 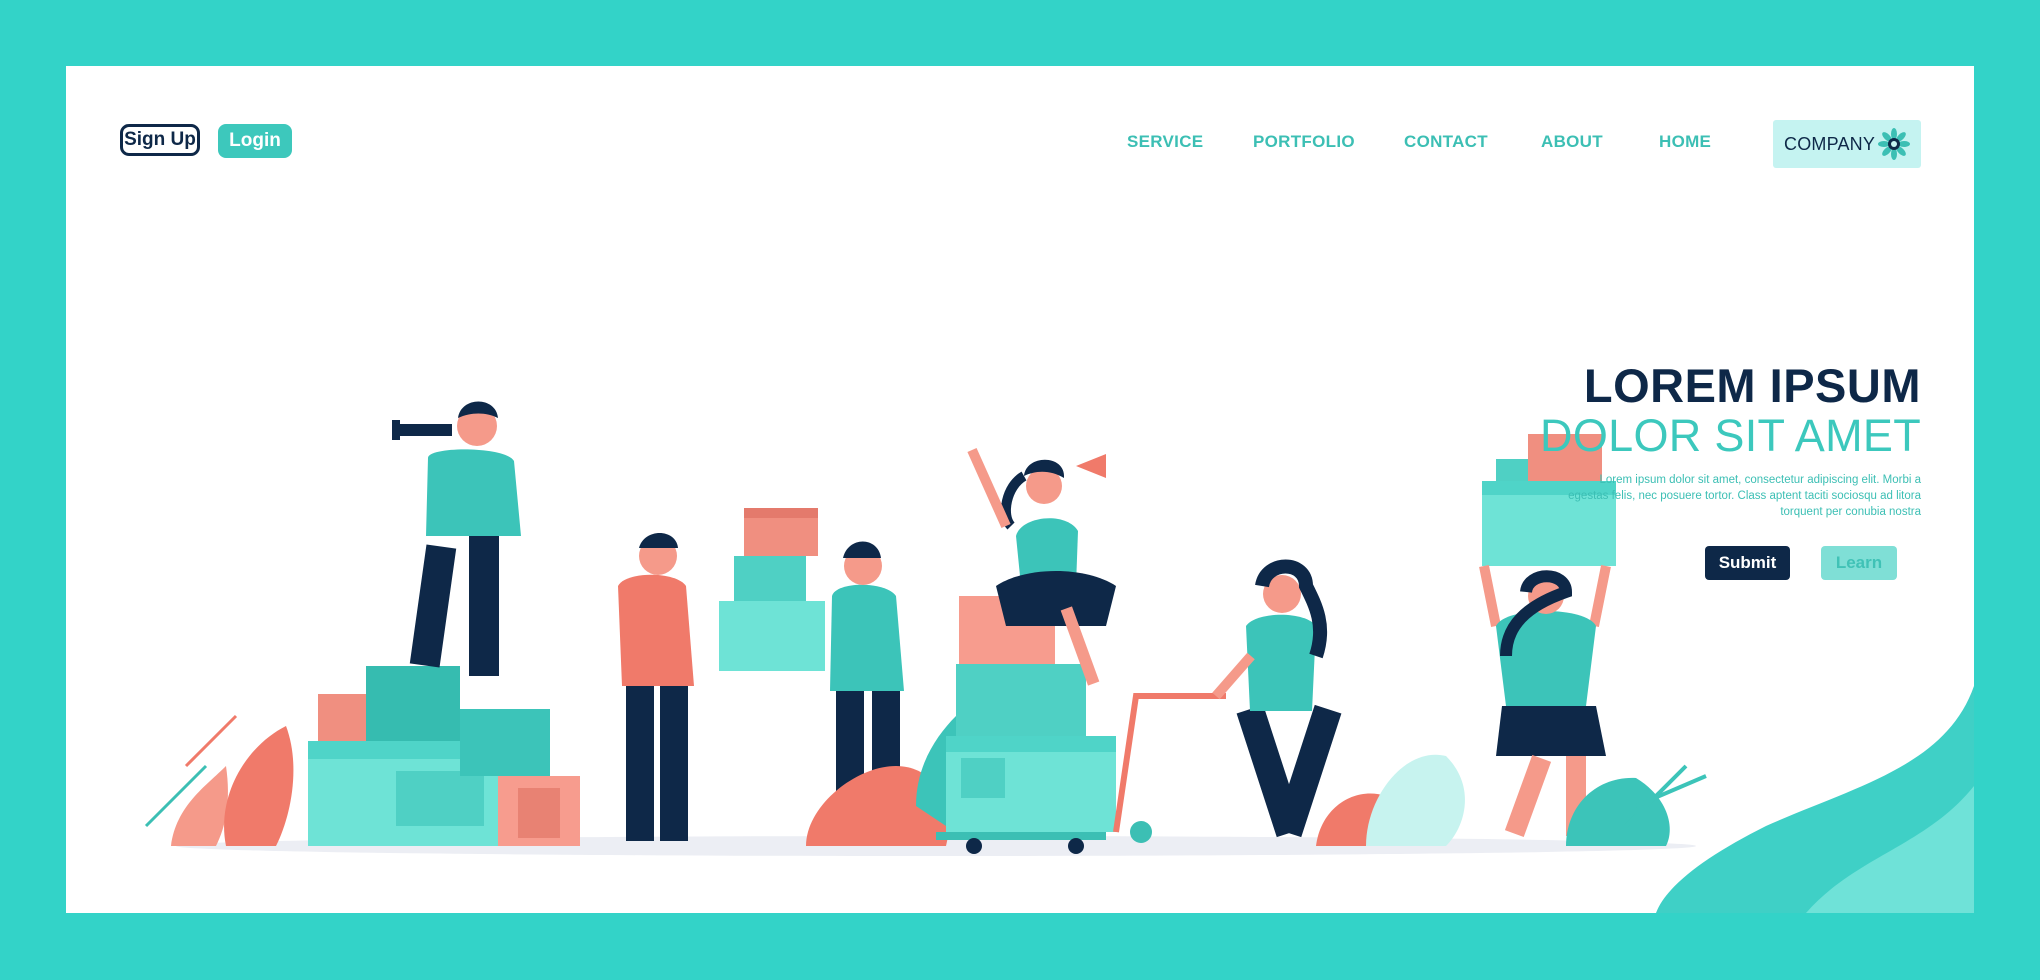 What do you see at coordinates (1752, 385) in the screenshot?
I see `hero-title: LOREM IPSUM` at bounding box center [1752, 385].